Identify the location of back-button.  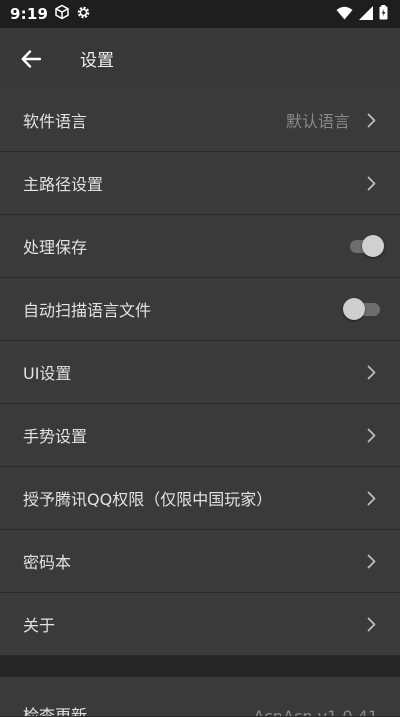
(31, 58).